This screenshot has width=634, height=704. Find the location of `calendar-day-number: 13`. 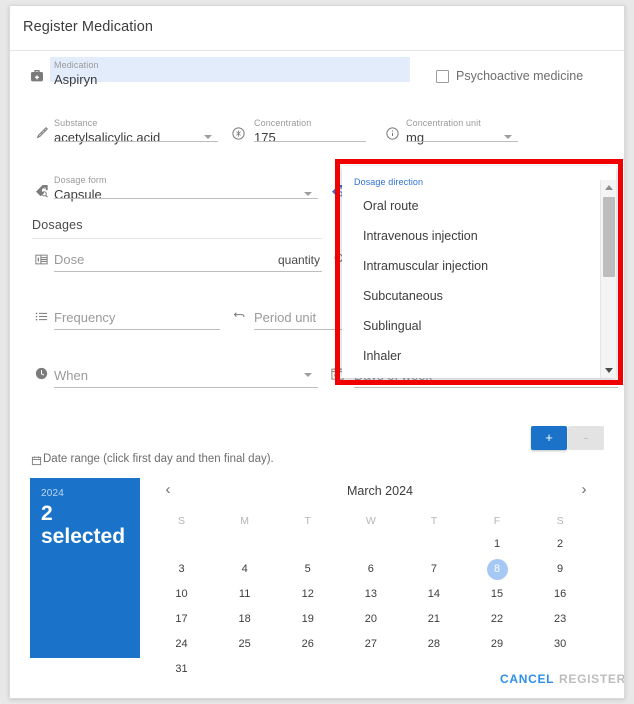

calendar-day-number: 13 is located at coordinates (370, 594).